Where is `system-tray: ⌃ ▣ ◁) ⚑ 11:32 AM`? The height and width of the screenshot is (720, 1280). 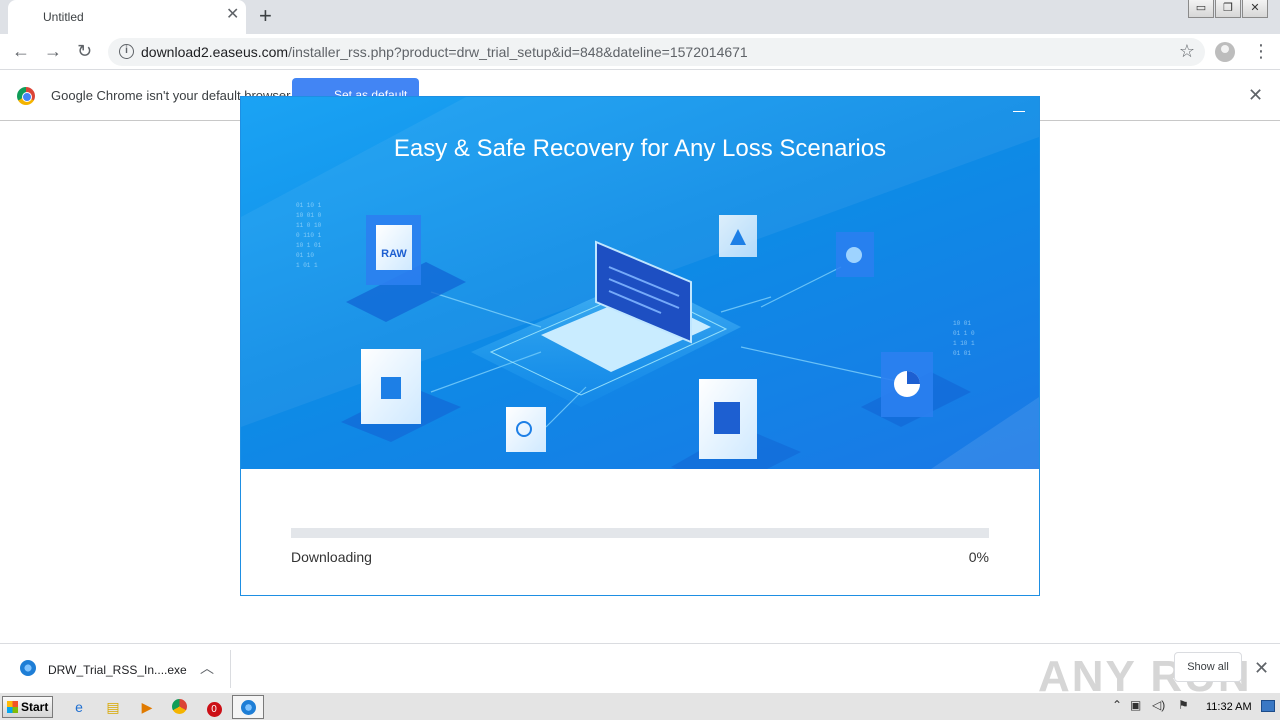
system-tray: ⌃ ▣ ◁) ⚑ 11:32 AM is located at coordinates (1192, 707).